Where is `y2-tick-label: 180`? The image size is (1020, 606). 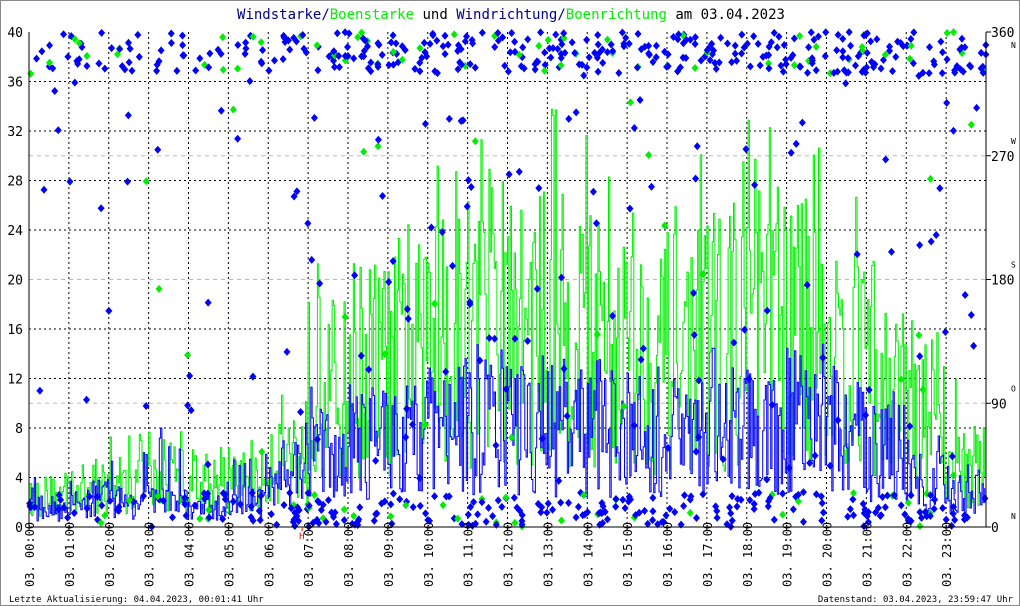 y2-tick-label: 180 is located at coordinates (1002, 281).